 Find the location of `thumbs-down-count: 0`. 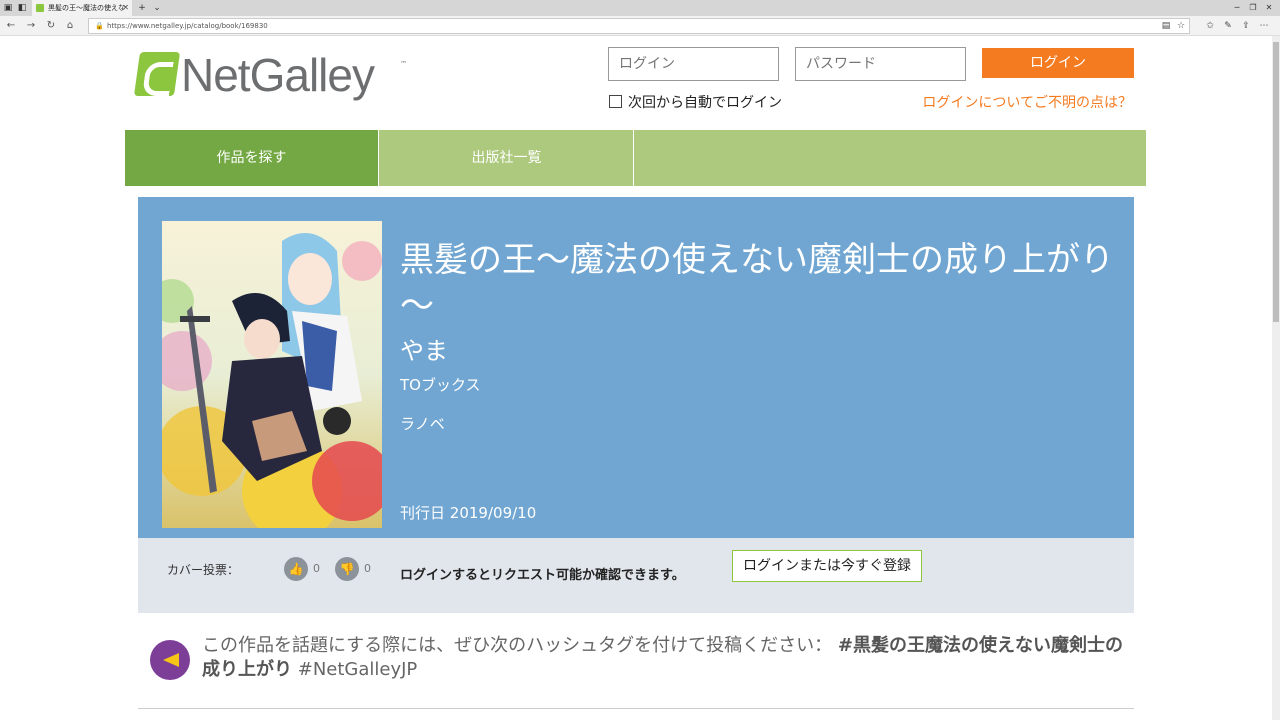

thumbs-down-count: 0 is located at coordinates (367, 568).